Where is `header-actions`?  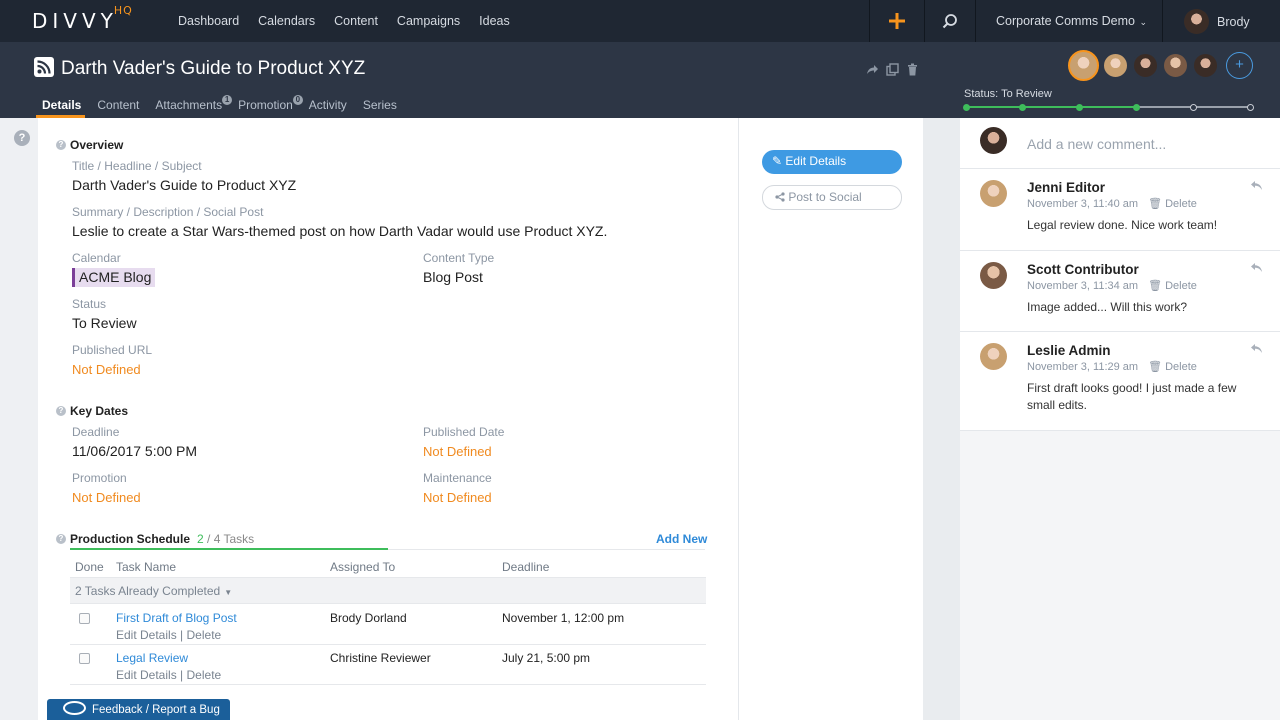 header-actions is located at coordinates (892, 69).